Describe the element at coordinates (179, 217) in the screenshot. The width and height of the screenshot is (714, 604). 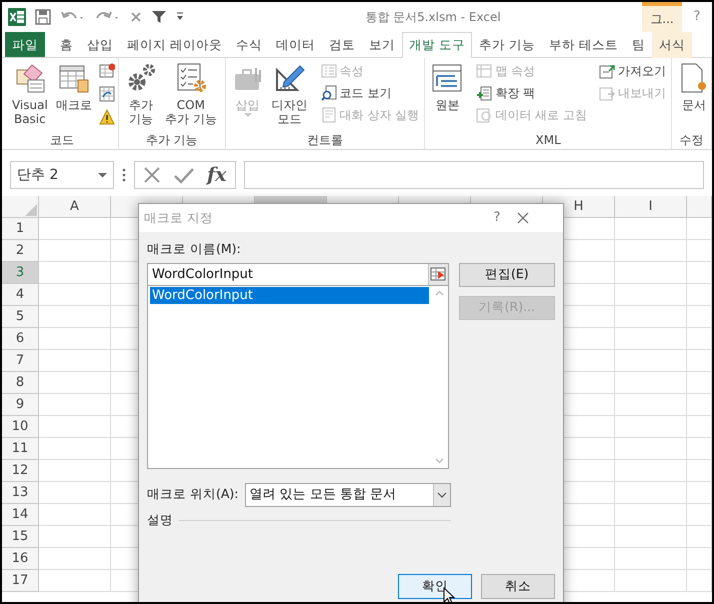
I see `dialog-title: 매크로 지정` at that location.